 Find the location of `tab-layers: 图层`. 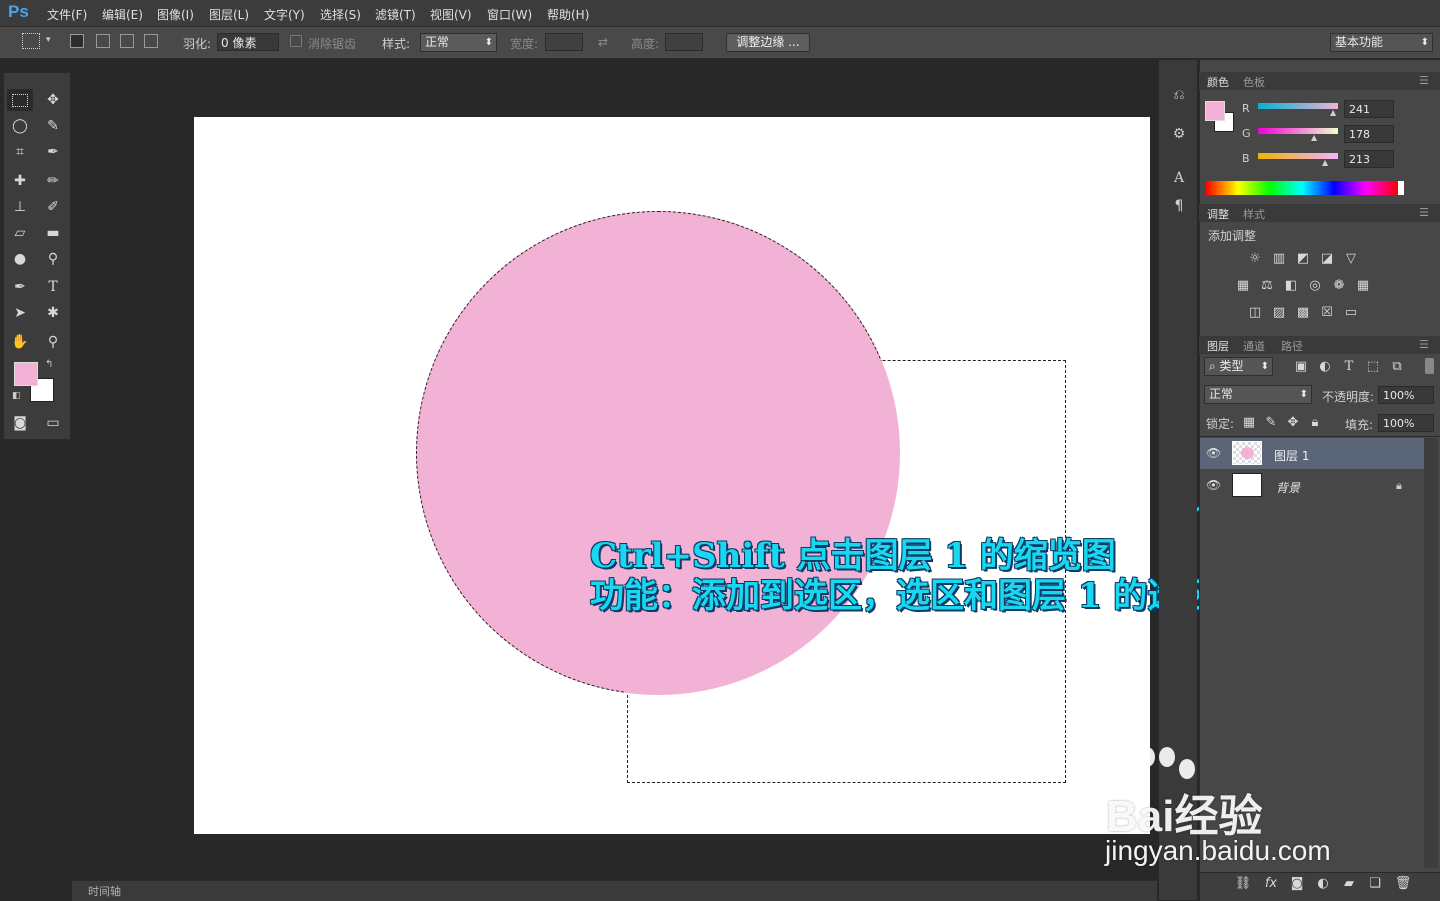

tab-layers: 图层 is located at coordinates (1218, 346).